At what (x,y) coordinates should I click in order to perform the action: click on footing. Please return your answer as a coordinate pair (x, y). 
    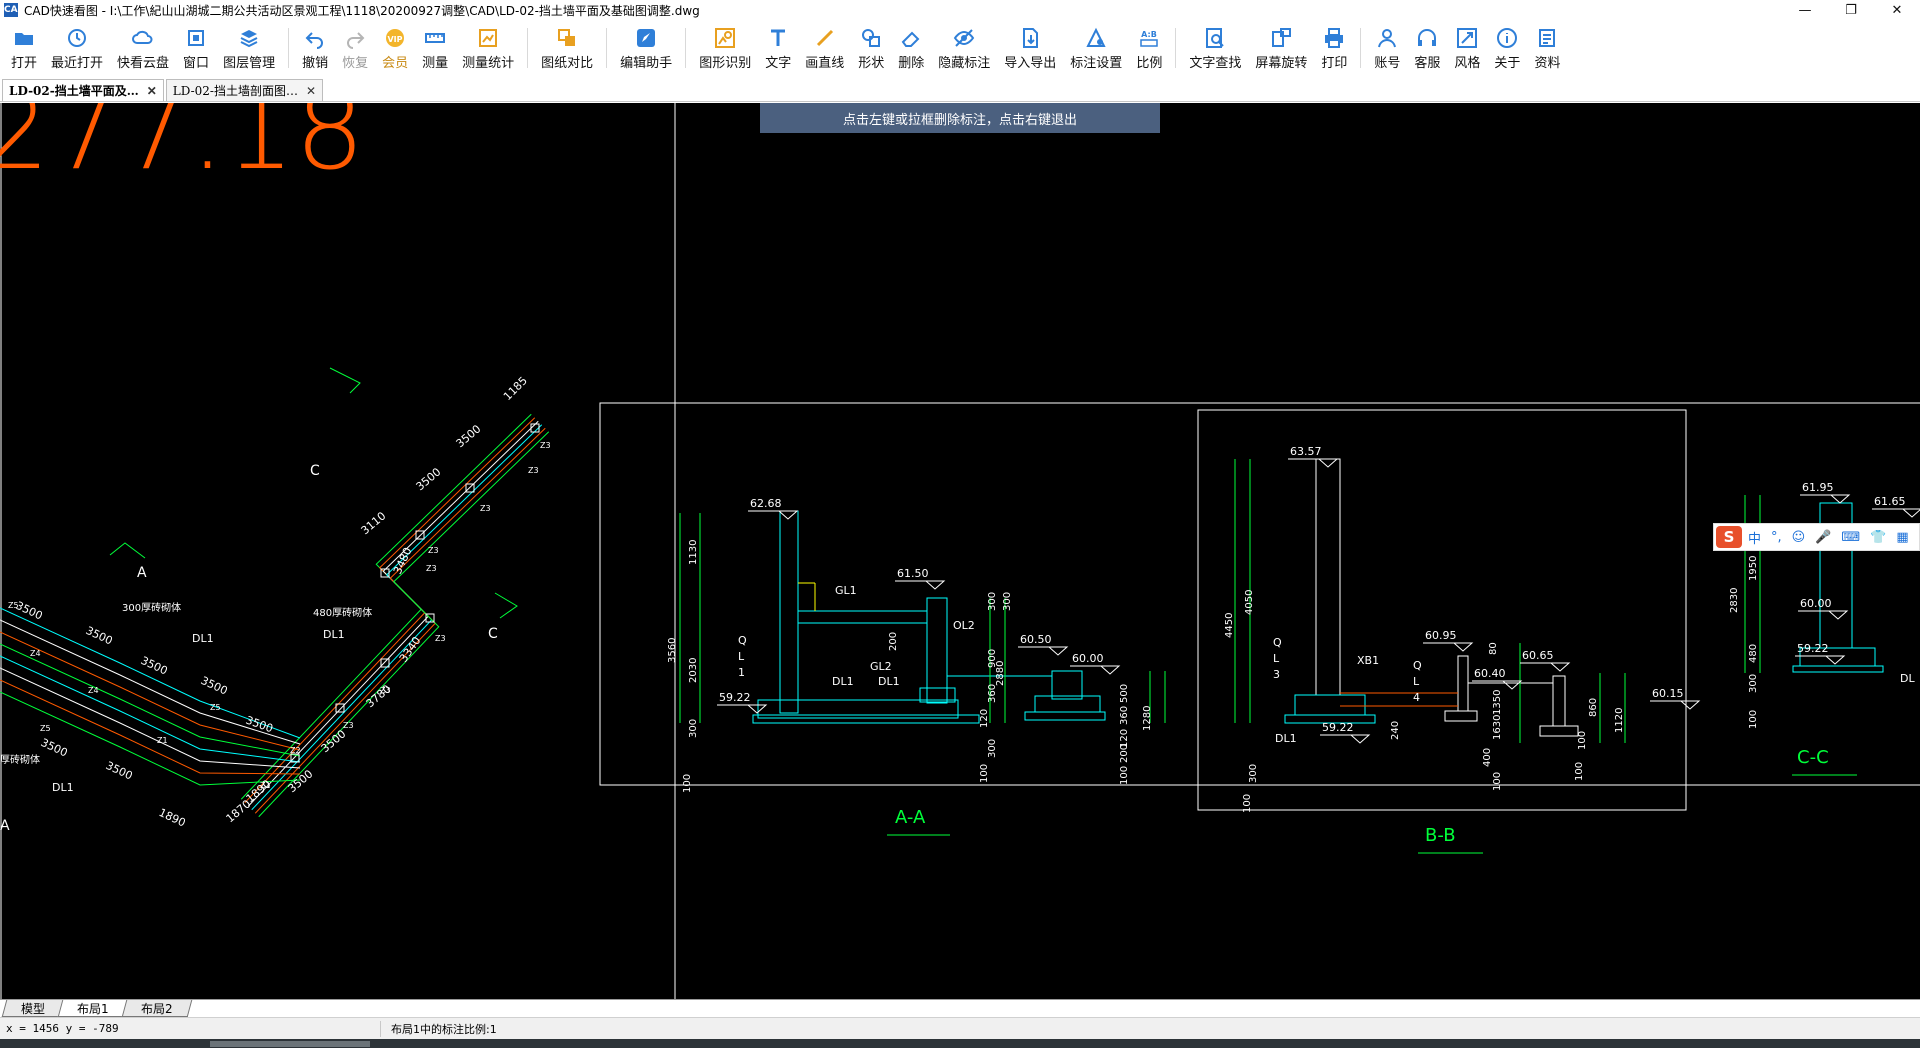
    Looking at the image, I should click on (1461, 716).